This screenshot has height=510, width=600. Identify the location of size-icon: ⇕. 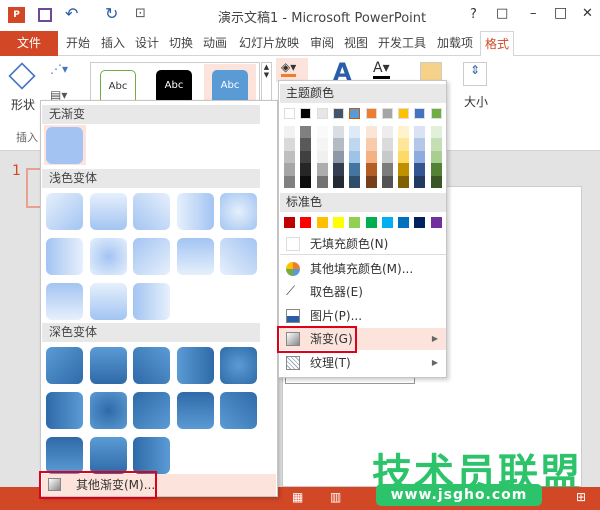
(475, 74).